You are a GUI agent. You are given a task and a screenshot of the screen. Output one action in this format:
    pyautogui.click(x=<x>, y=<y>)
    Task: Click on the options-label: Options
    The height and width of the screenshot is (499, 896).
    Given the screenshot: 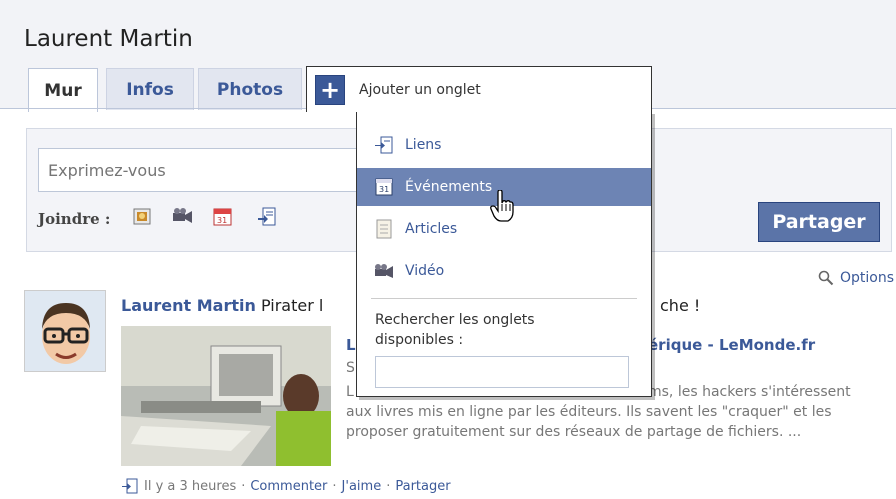 What is the action you would take?
    pyautogui.click(x=867, y=278)
    